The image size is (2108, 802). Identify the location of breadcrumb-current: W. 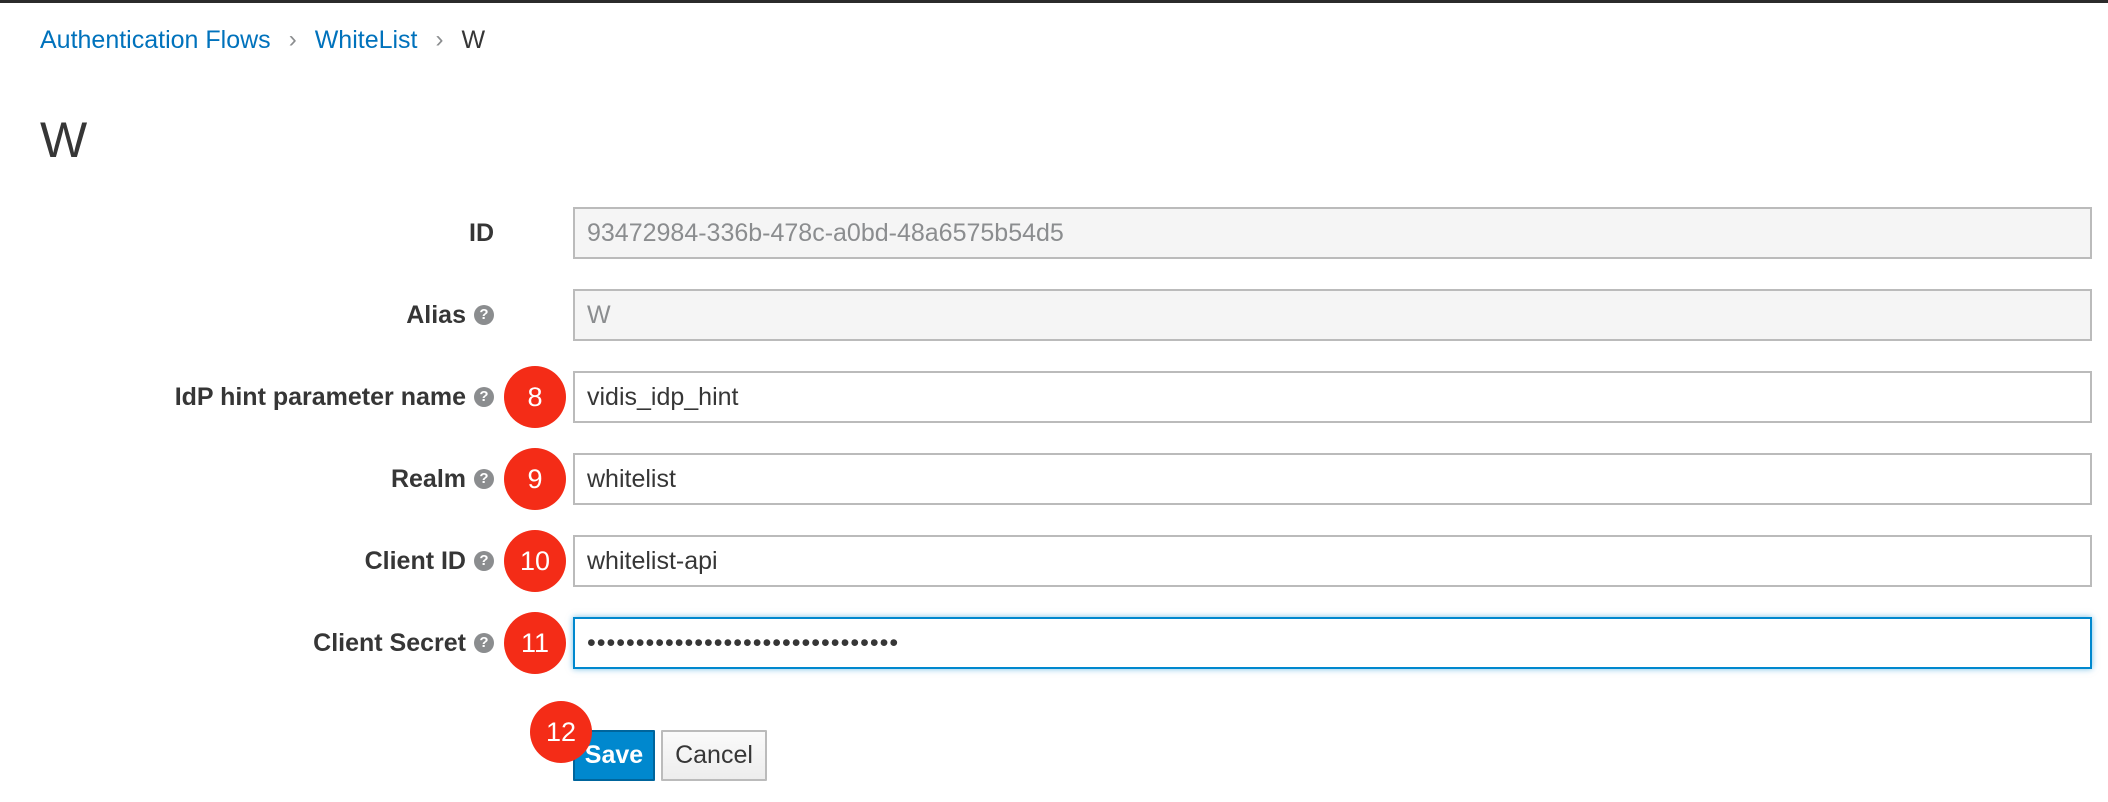
(473, 39).